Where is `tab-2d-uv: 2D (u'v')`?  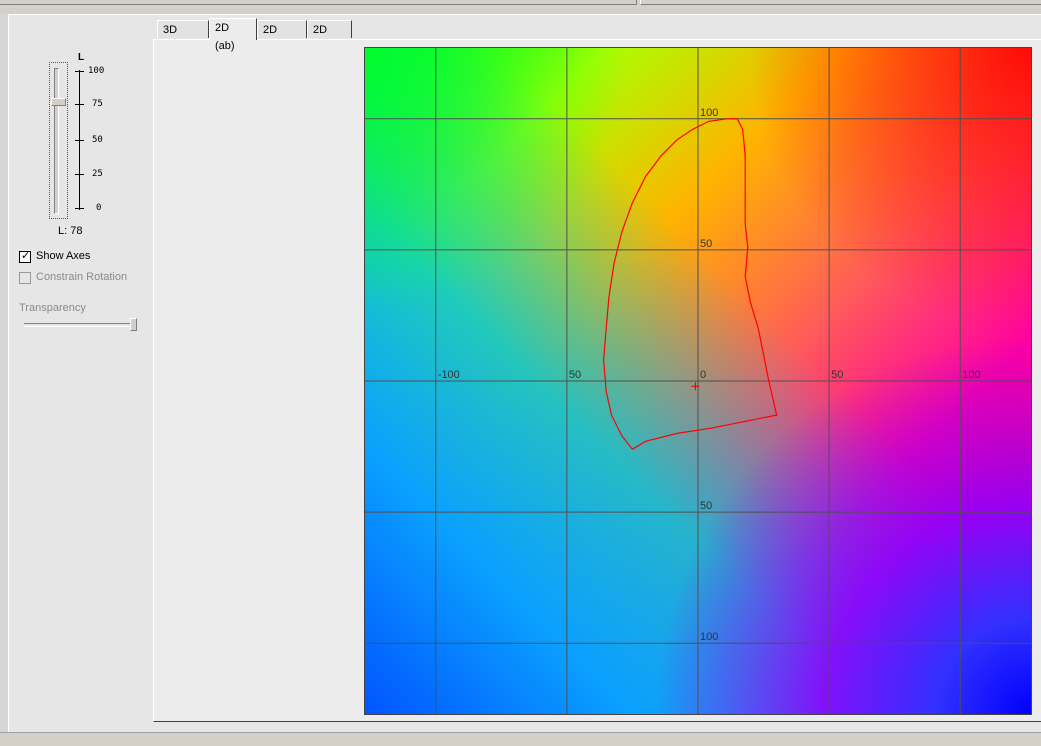
tab-2d-uv: 2D (u'v') is located at coordinates (282, 37).